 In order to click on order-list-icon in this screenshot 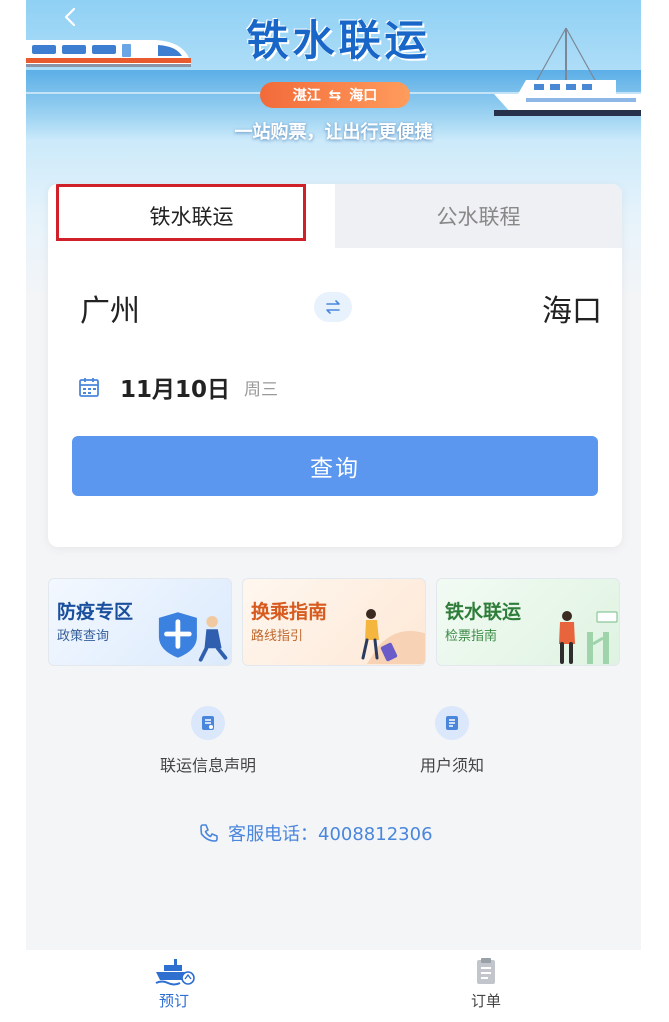, I will do `click(486, 971)`.